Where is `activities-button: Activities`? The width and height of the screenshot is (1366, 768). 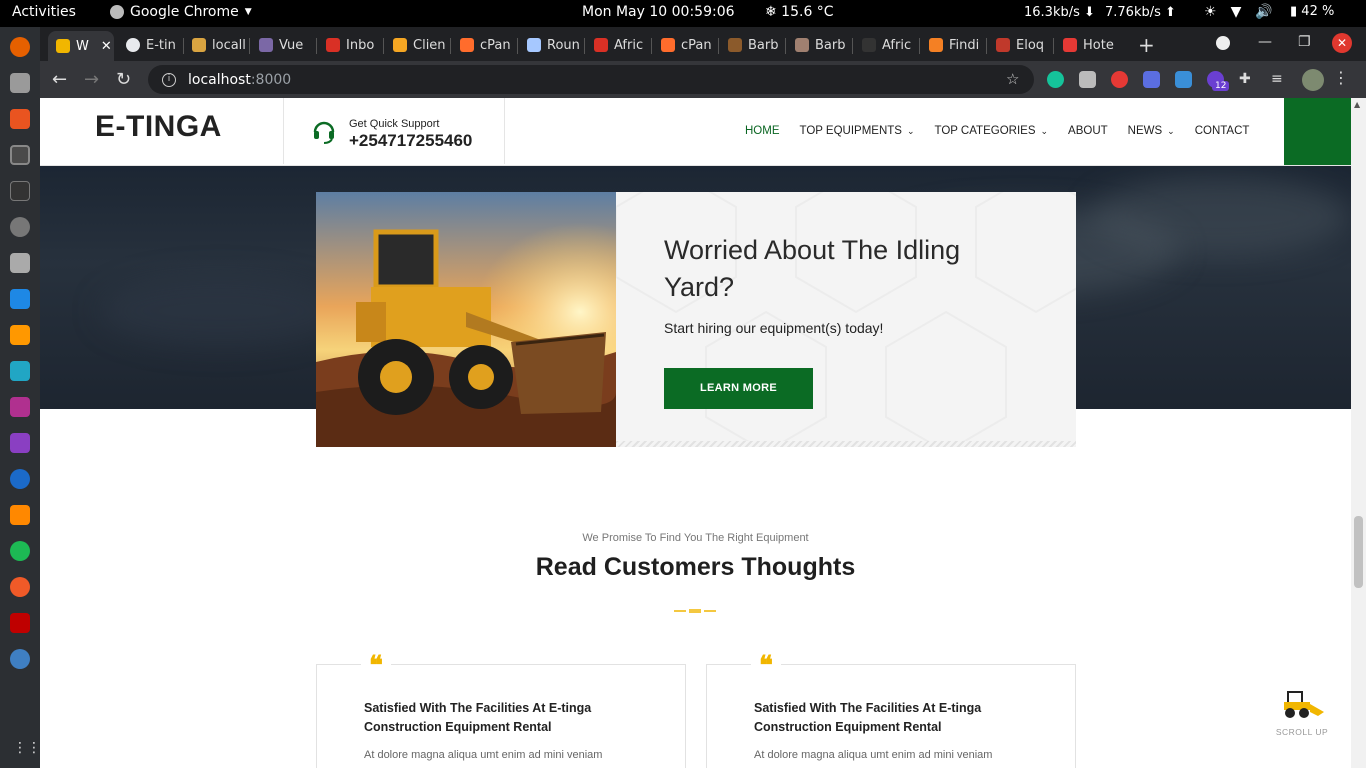
activities-button: Activities is located at coordinates (44, 12).